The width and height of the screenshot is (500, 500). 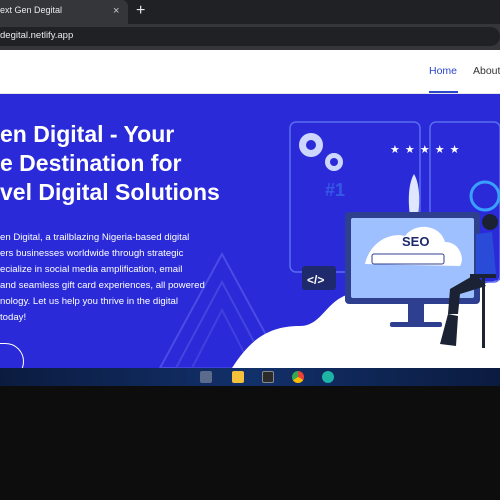 What do you see at coordinates (140, 11) in the screenshot?
I see `new-tab-button: +` at bounding box center [140, 11].